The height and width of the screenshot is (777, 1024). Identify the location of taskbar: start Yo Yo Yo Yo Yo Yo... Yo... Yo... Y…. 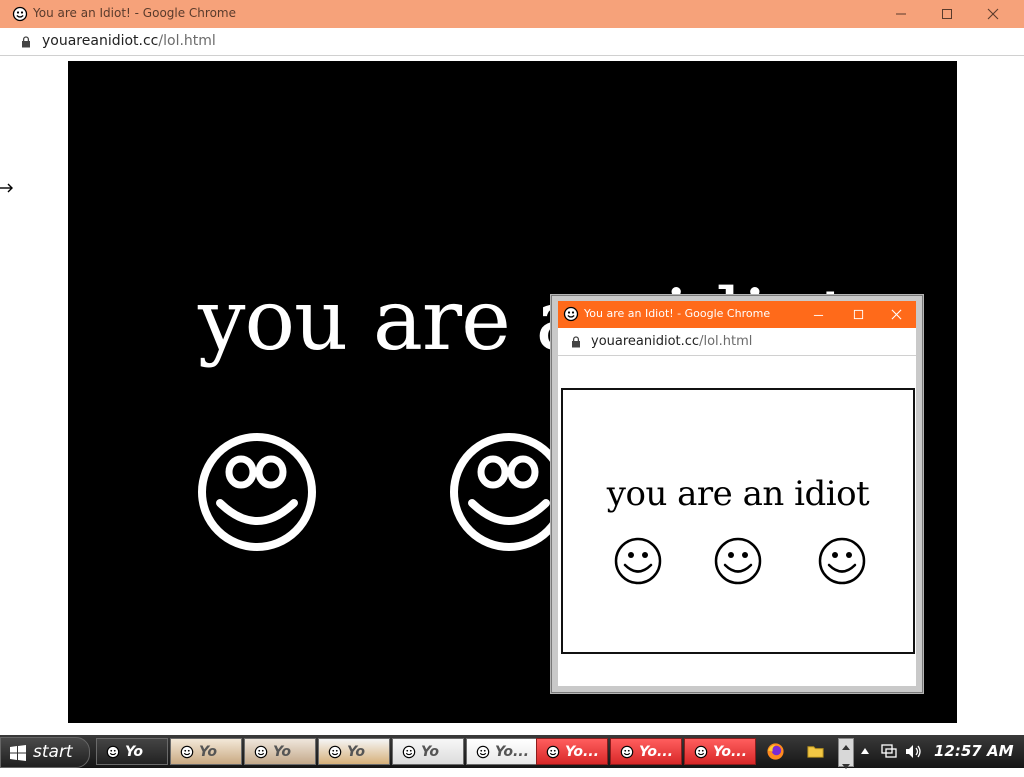
(512, 752).